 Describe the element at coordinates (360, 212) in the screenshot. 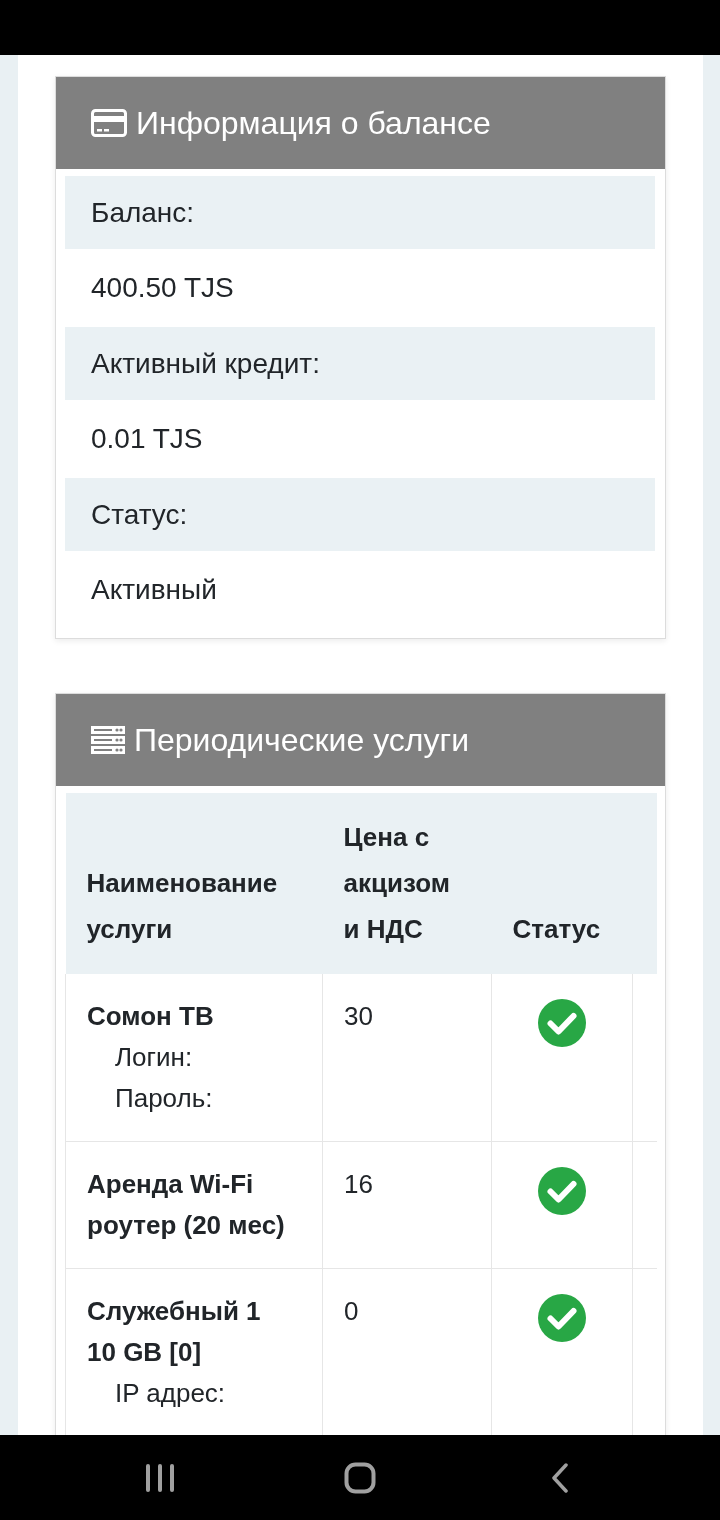

I see `field-label: Баланс:` at that location.